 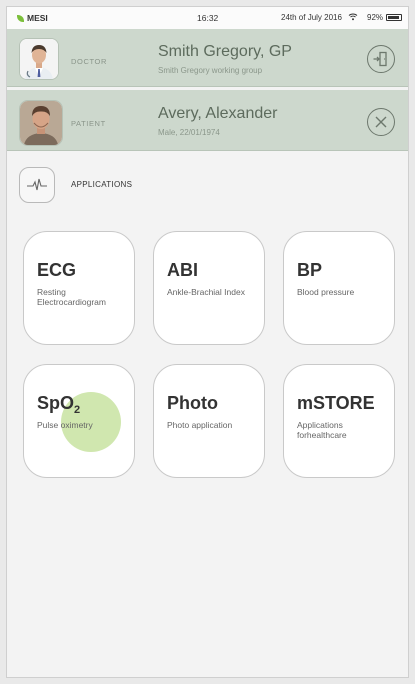 What do you see at coordinates (77, 410) in the screenshot?
I see `tile-title-subscript: 2` at bounding box center [77, 410].